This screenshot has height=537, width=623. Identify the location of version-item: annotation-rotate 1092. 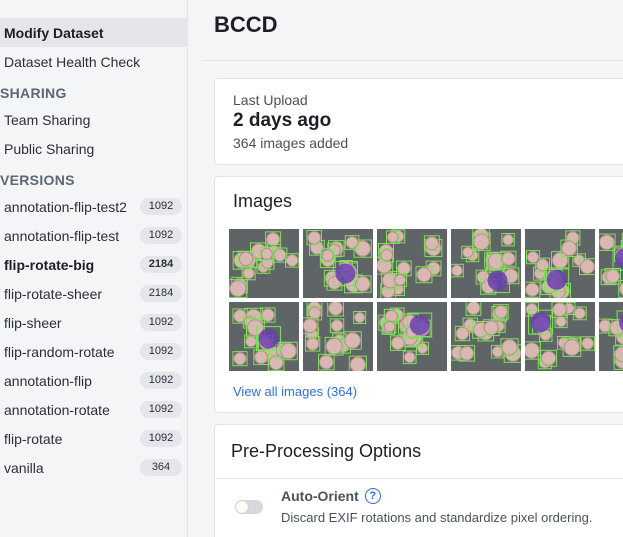
(94, 409).